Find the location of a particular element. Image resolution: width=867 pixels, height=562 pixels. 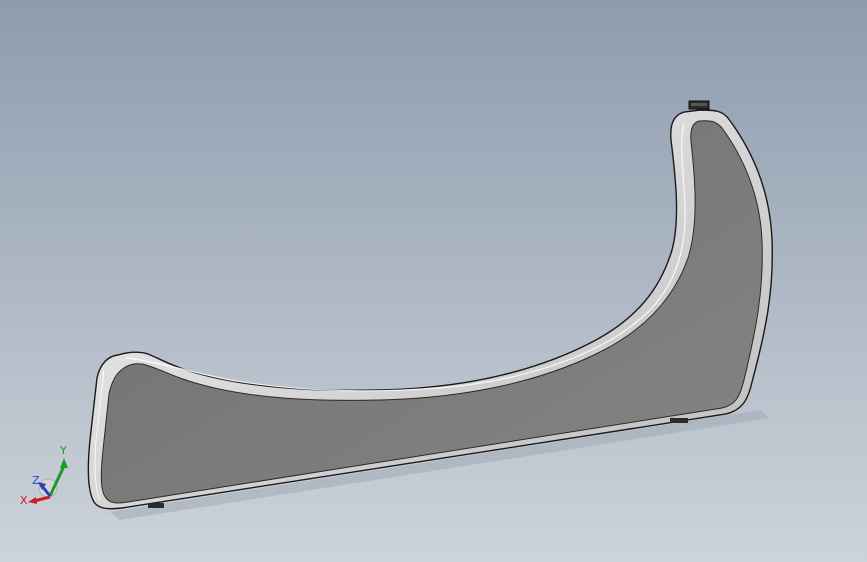

x-axis-arrow is located at coordinates (32, 500).